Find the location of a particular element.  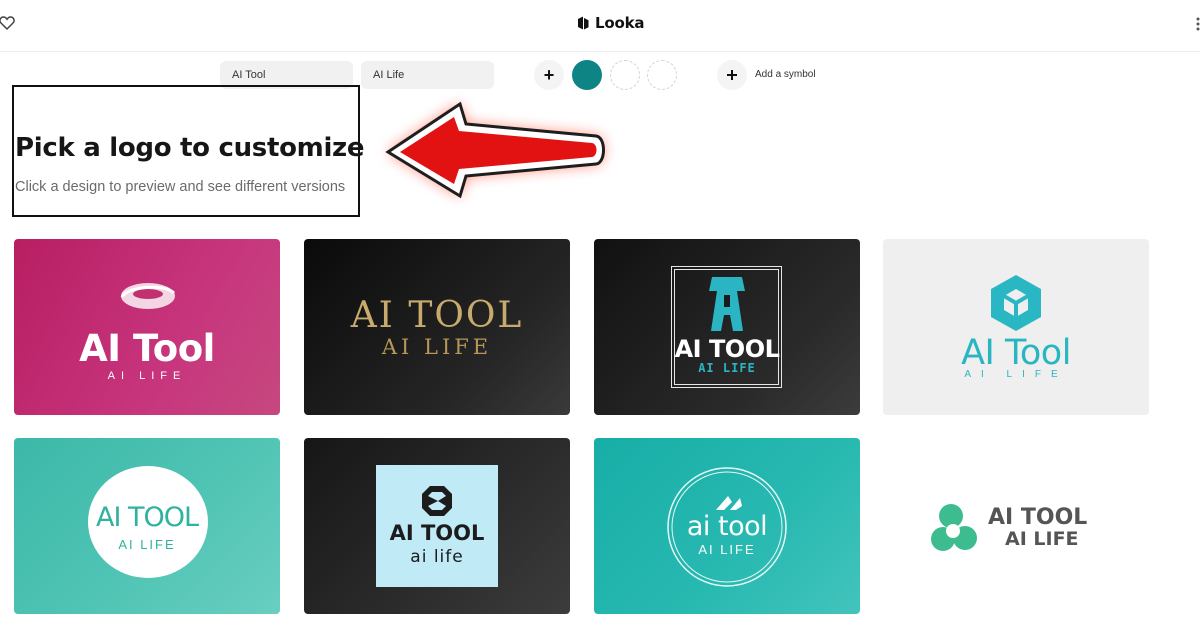

logo-tagline: ai life is located at coordinates (437, 557).